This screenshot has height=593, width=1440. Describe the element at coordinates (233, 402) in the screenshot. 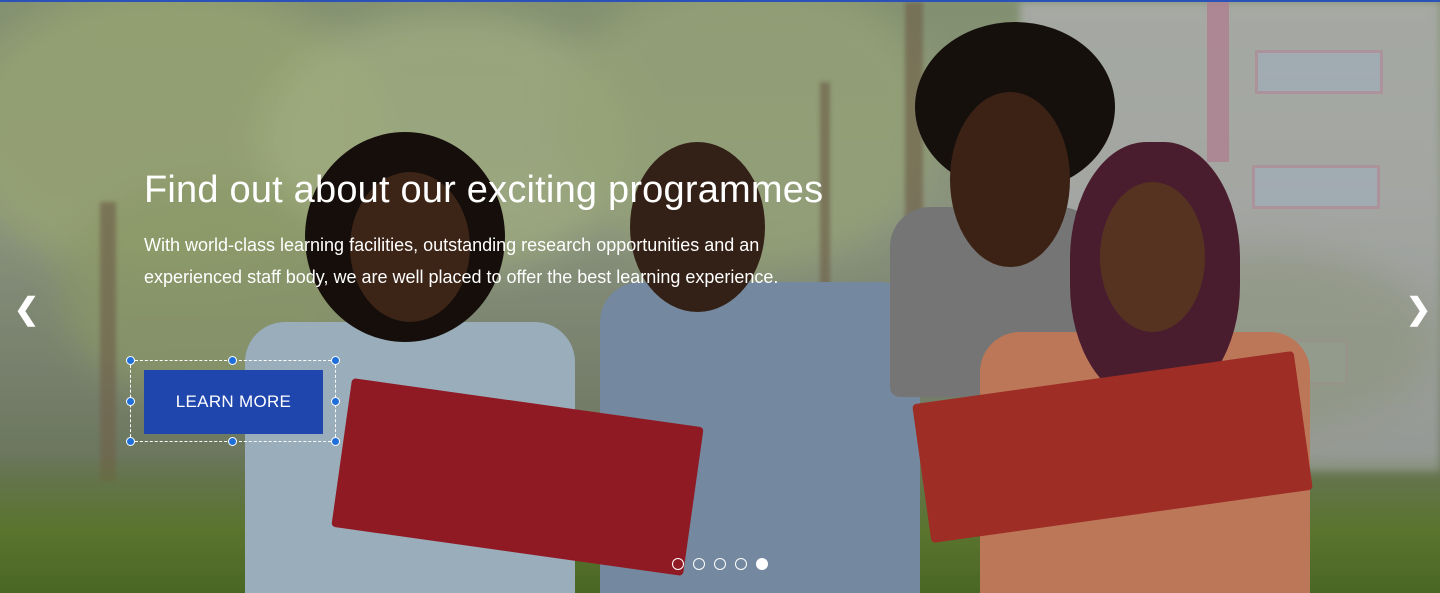

I see `learn-more-button: LEARN MORE` at that location.